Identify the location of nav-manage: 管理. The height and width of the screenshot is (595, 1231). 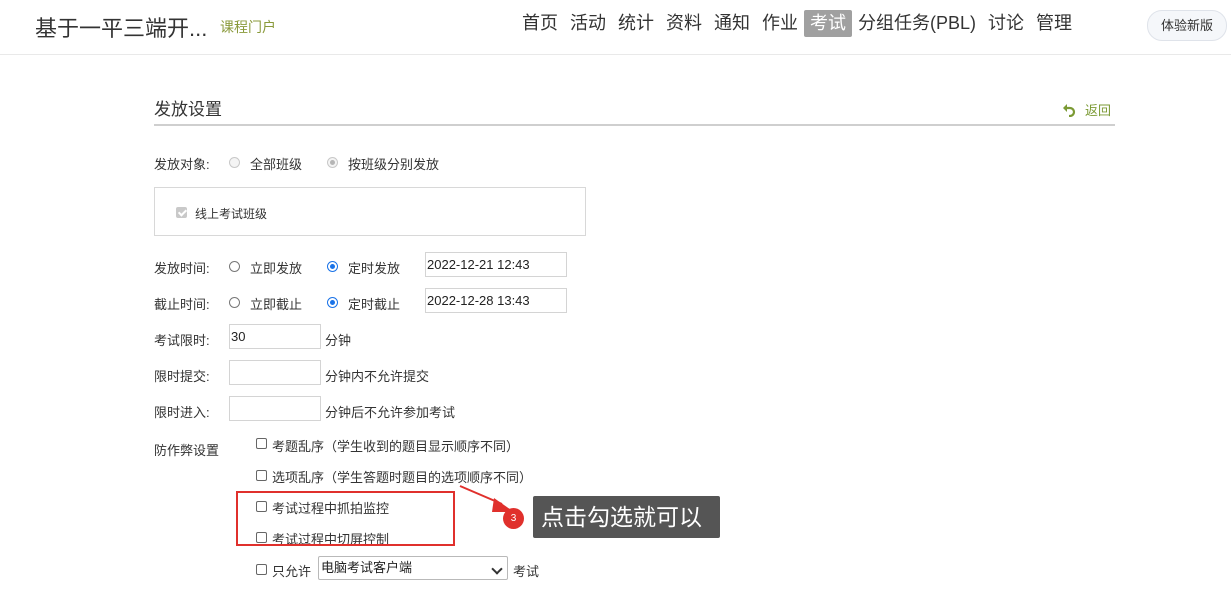
(1054, 23).